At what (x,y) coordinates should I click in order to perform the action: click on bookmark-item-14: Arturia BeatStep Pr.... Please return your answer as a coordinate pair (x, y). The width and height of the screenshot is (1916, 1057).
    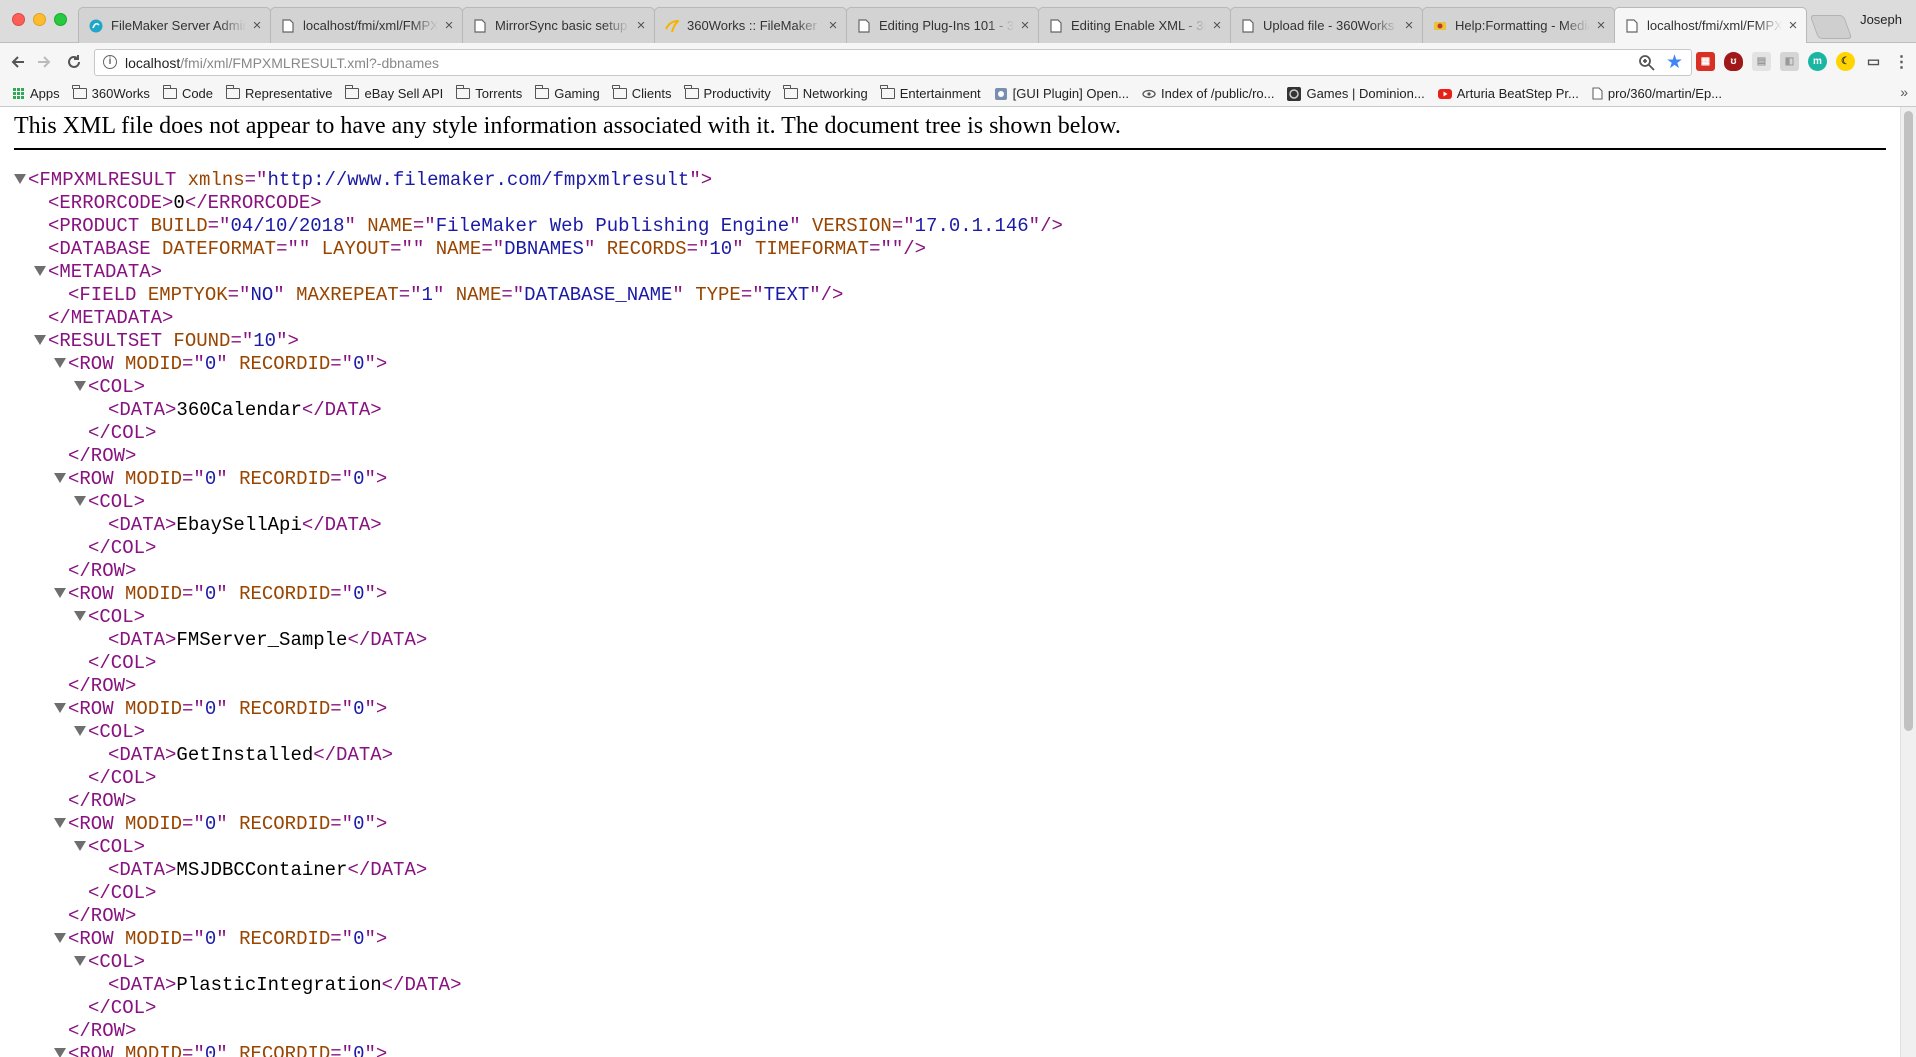
    Looking at the image, I should click on (1508, 93).